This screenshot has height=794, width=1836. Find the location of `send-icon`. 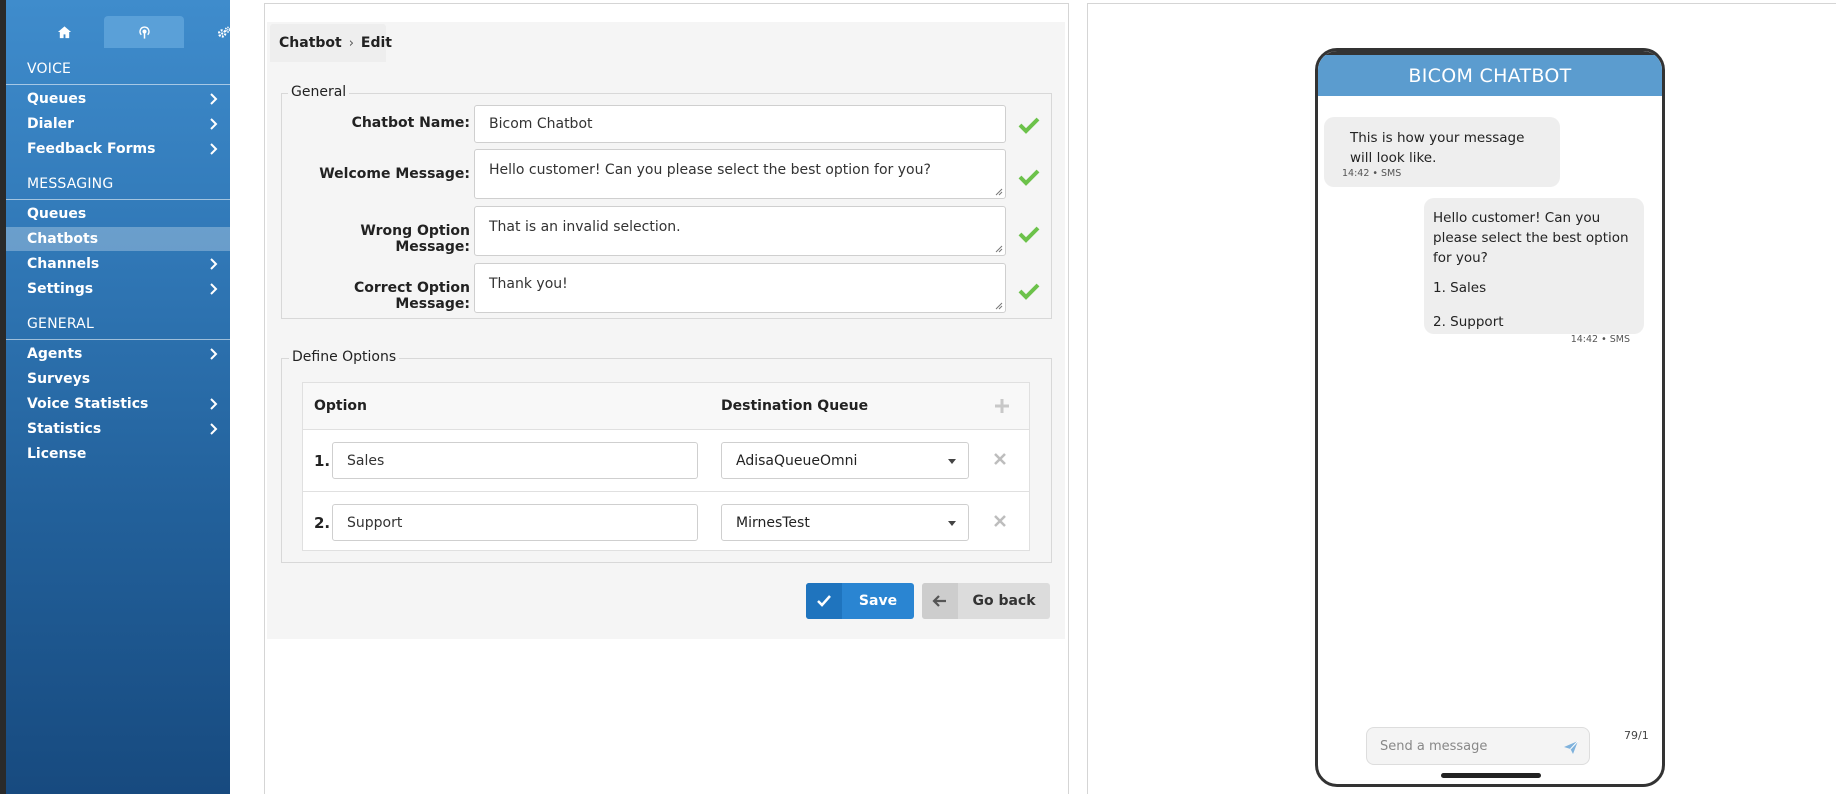

send-icon is located at coordinates (1571, 747).